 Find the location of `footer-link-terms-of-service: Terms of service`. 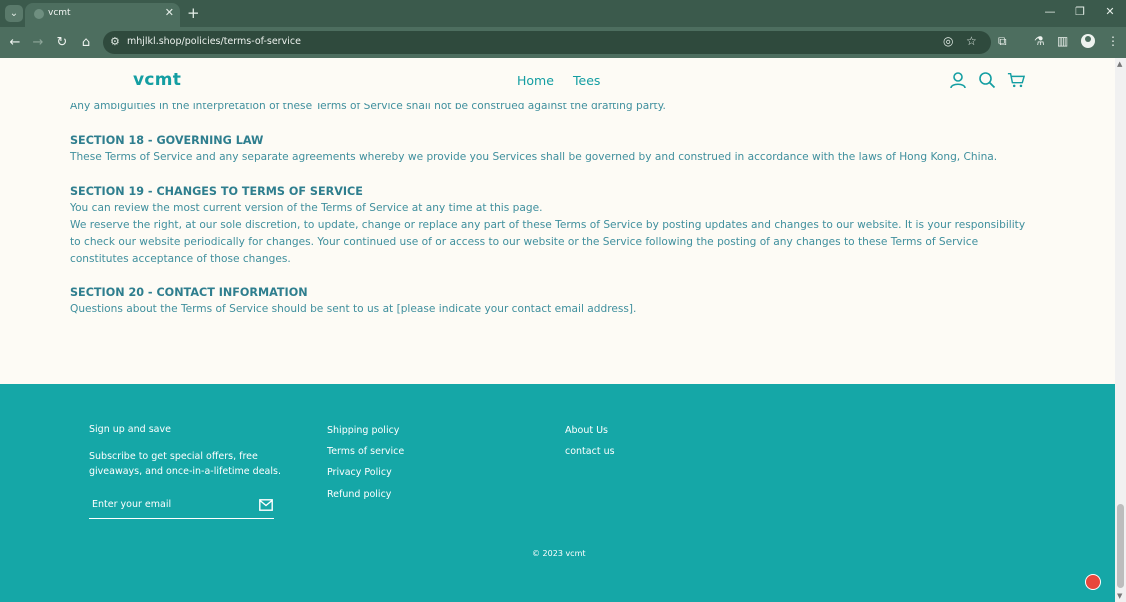

footer-link-terms-of-service: Terms of service is located at coordinates (365, 451).